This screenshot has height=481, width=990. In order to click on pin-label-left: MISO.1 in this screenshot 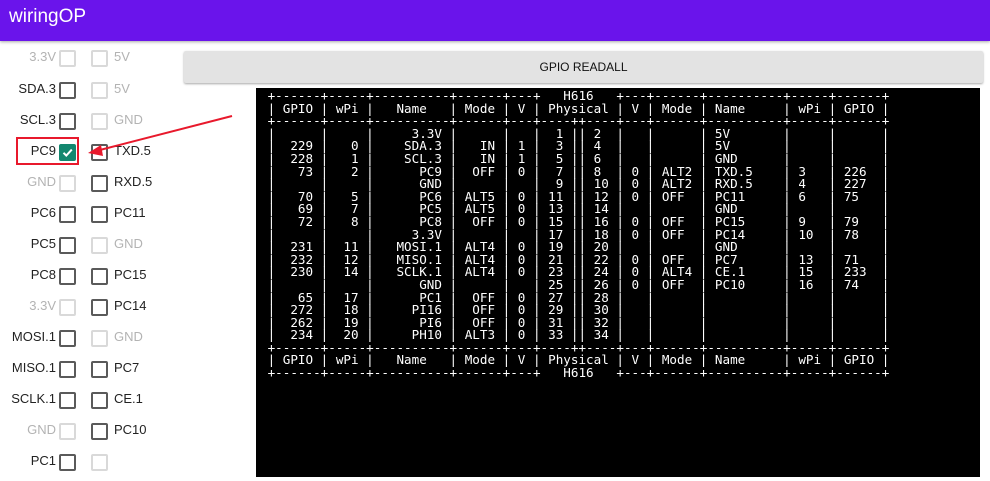, I will do `click(33, 367)`.